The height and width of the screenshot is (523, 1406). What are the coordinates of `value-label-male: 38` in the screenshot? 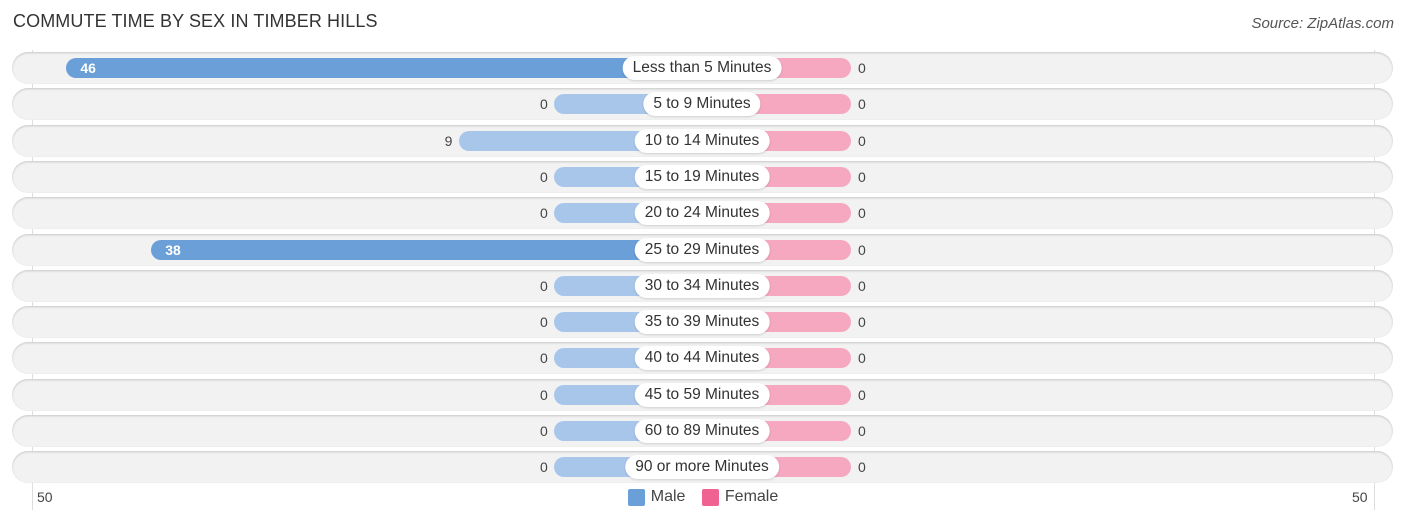 It's located at (173, 249).